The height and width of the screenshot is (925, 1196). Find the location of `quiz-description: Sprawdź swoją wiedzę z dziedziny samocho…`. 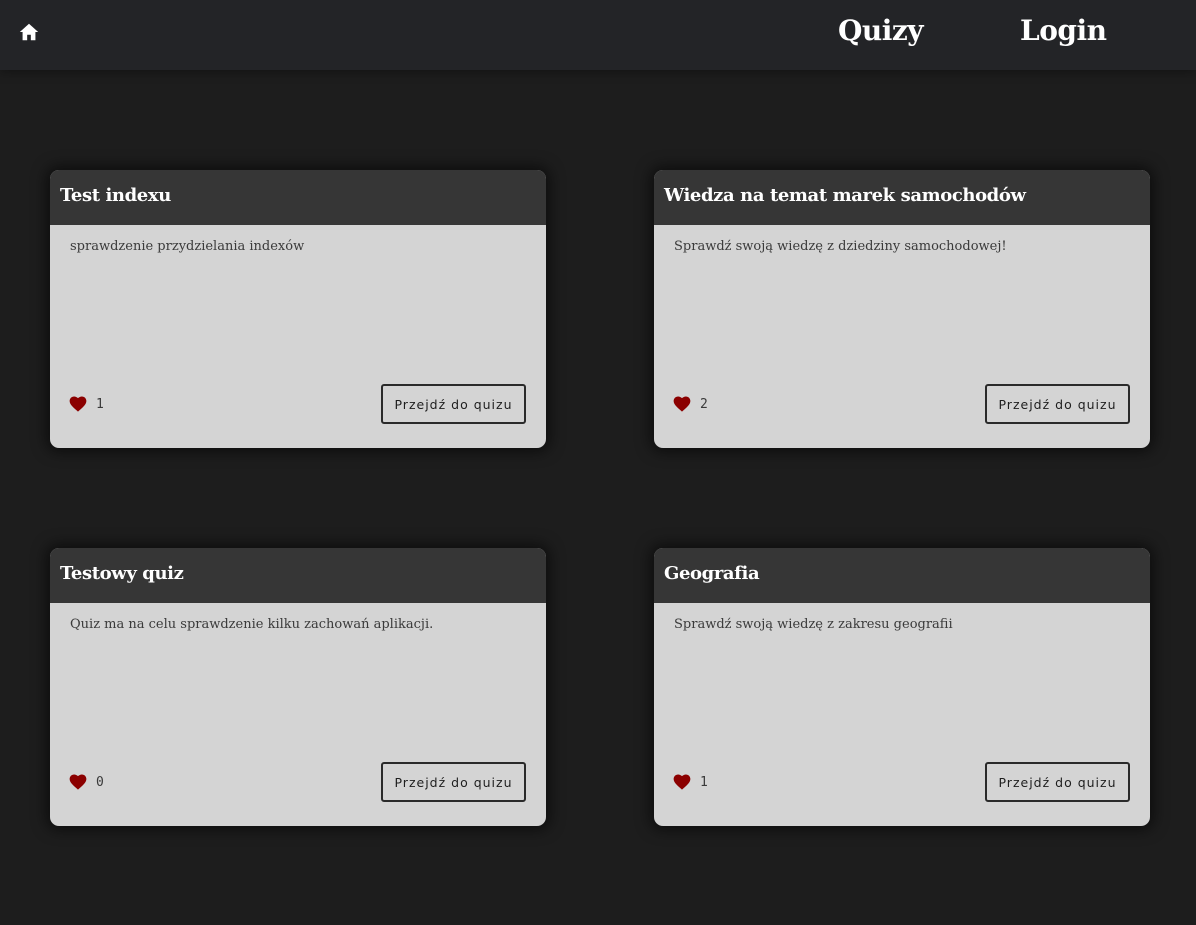

quiz-description: Sprawdź swoją wiedzę z dziedziny samocho… is located at coordinates (840, 246).